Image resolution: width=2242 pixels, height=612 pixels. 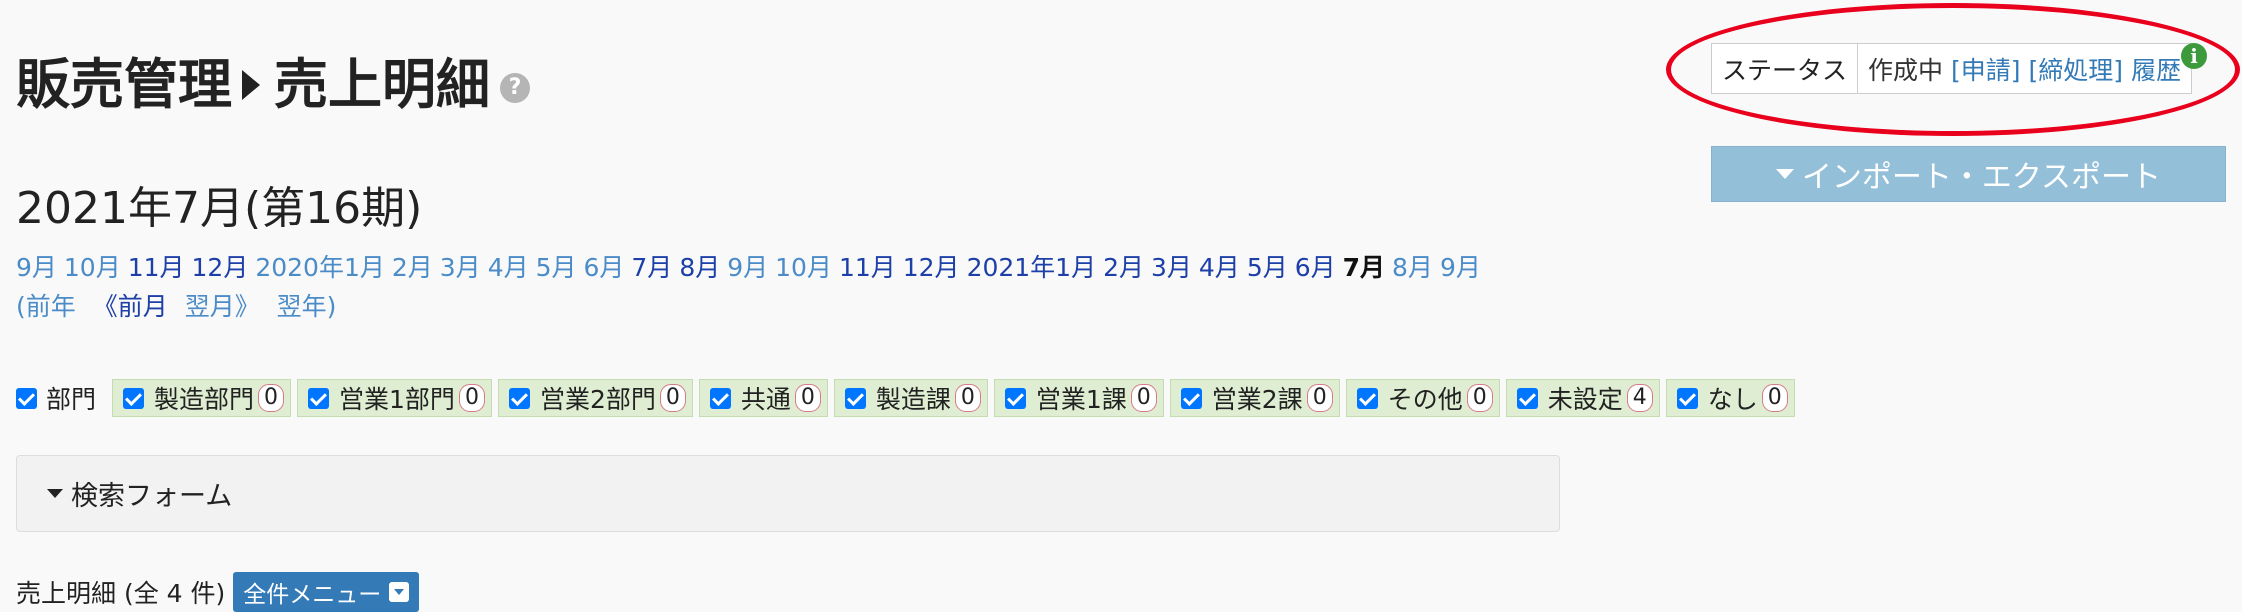 I want to click on period-title: 2021年7月(第16期), so click(x=219, y=208).